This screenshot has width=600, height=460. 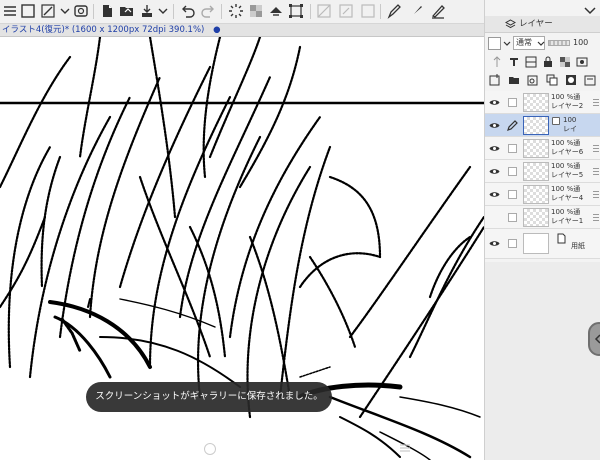 I want to click on layer-meta: 100 %通 レイヤー4, so click(x=571, y=194).